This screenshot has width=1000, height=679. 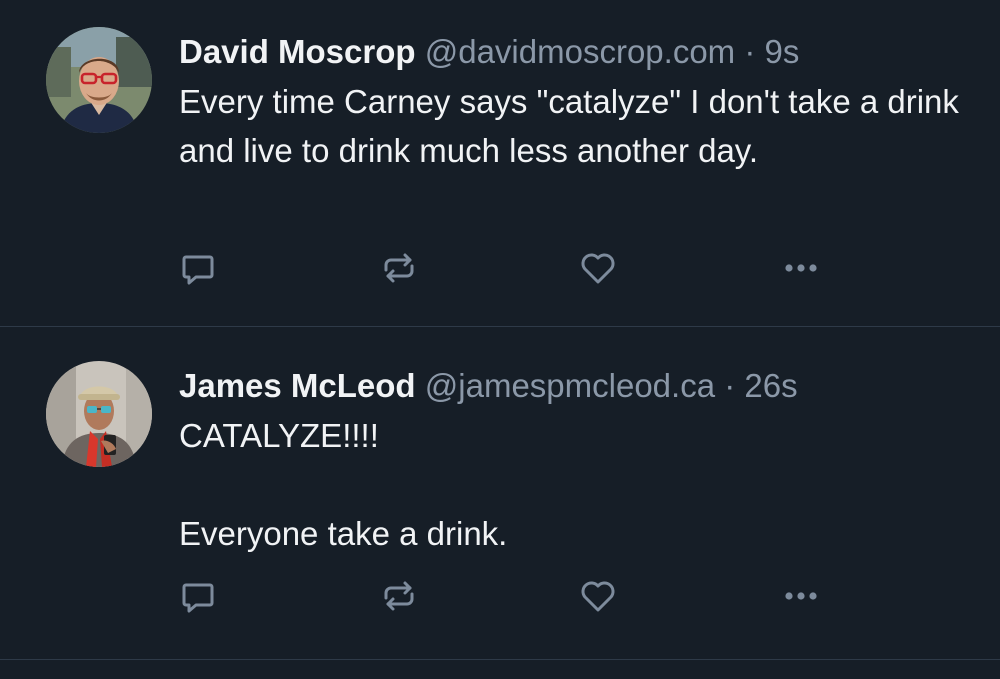 What do you see at coordinates (570, 385) in the screenshot?
I see `author-handle: @jamespmcleod.ca` at bounding box center [570, 385].